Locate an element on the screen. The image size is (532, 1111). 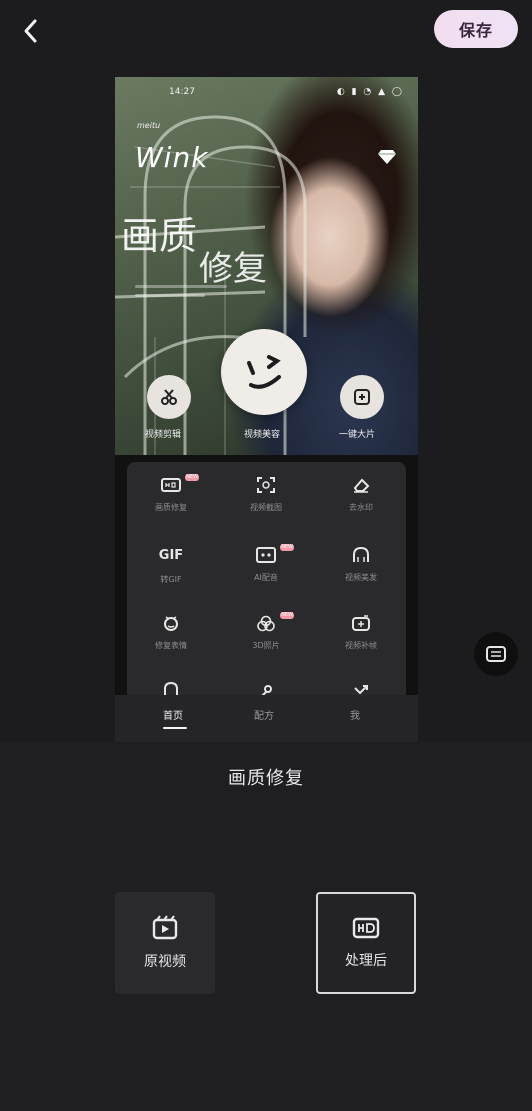
save-button: 保存 is located at coordinates (476, 29).